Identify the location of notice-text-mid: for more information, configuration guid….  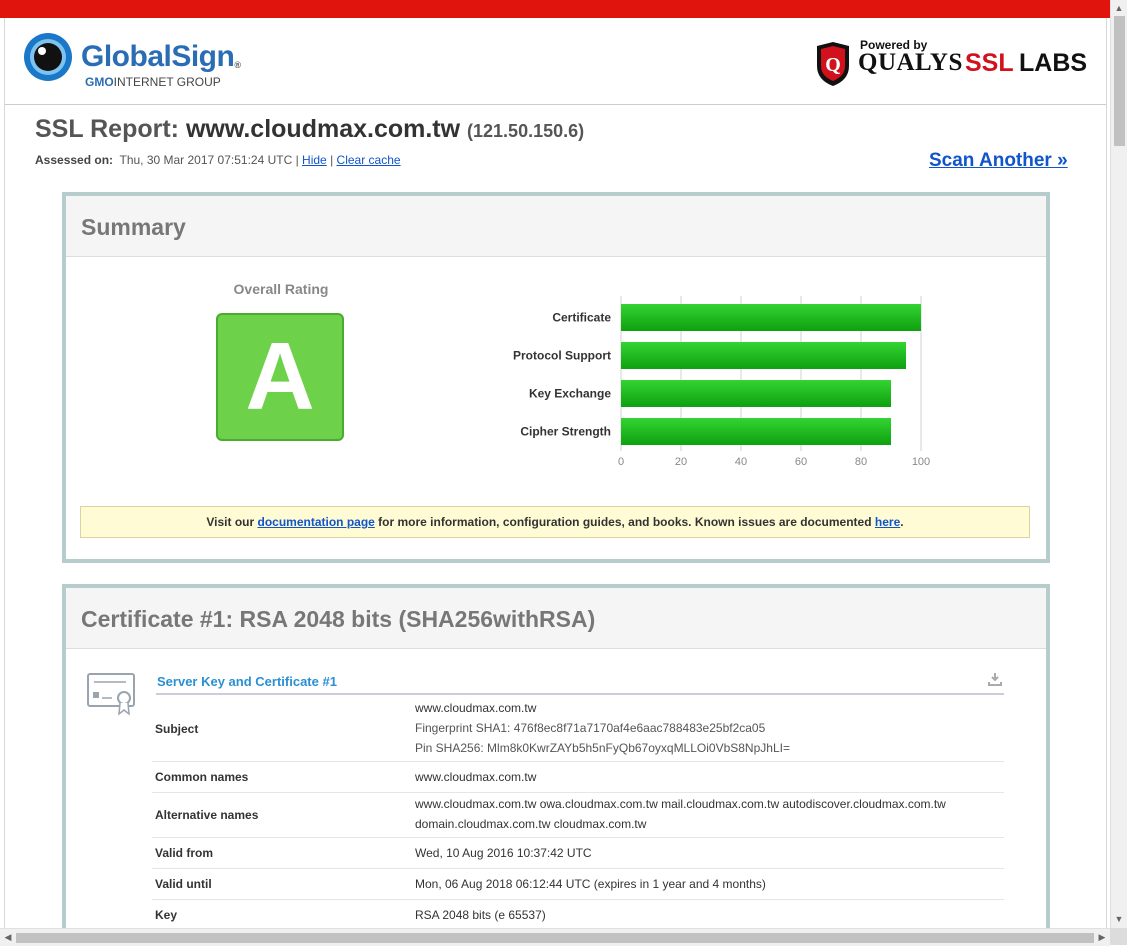
(624, 522).